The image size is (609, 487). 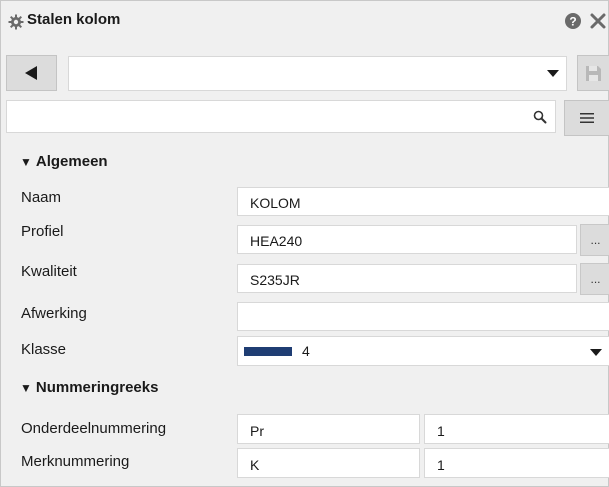 I want to click on assembly-prefix-input, so click(x=330, y=465).